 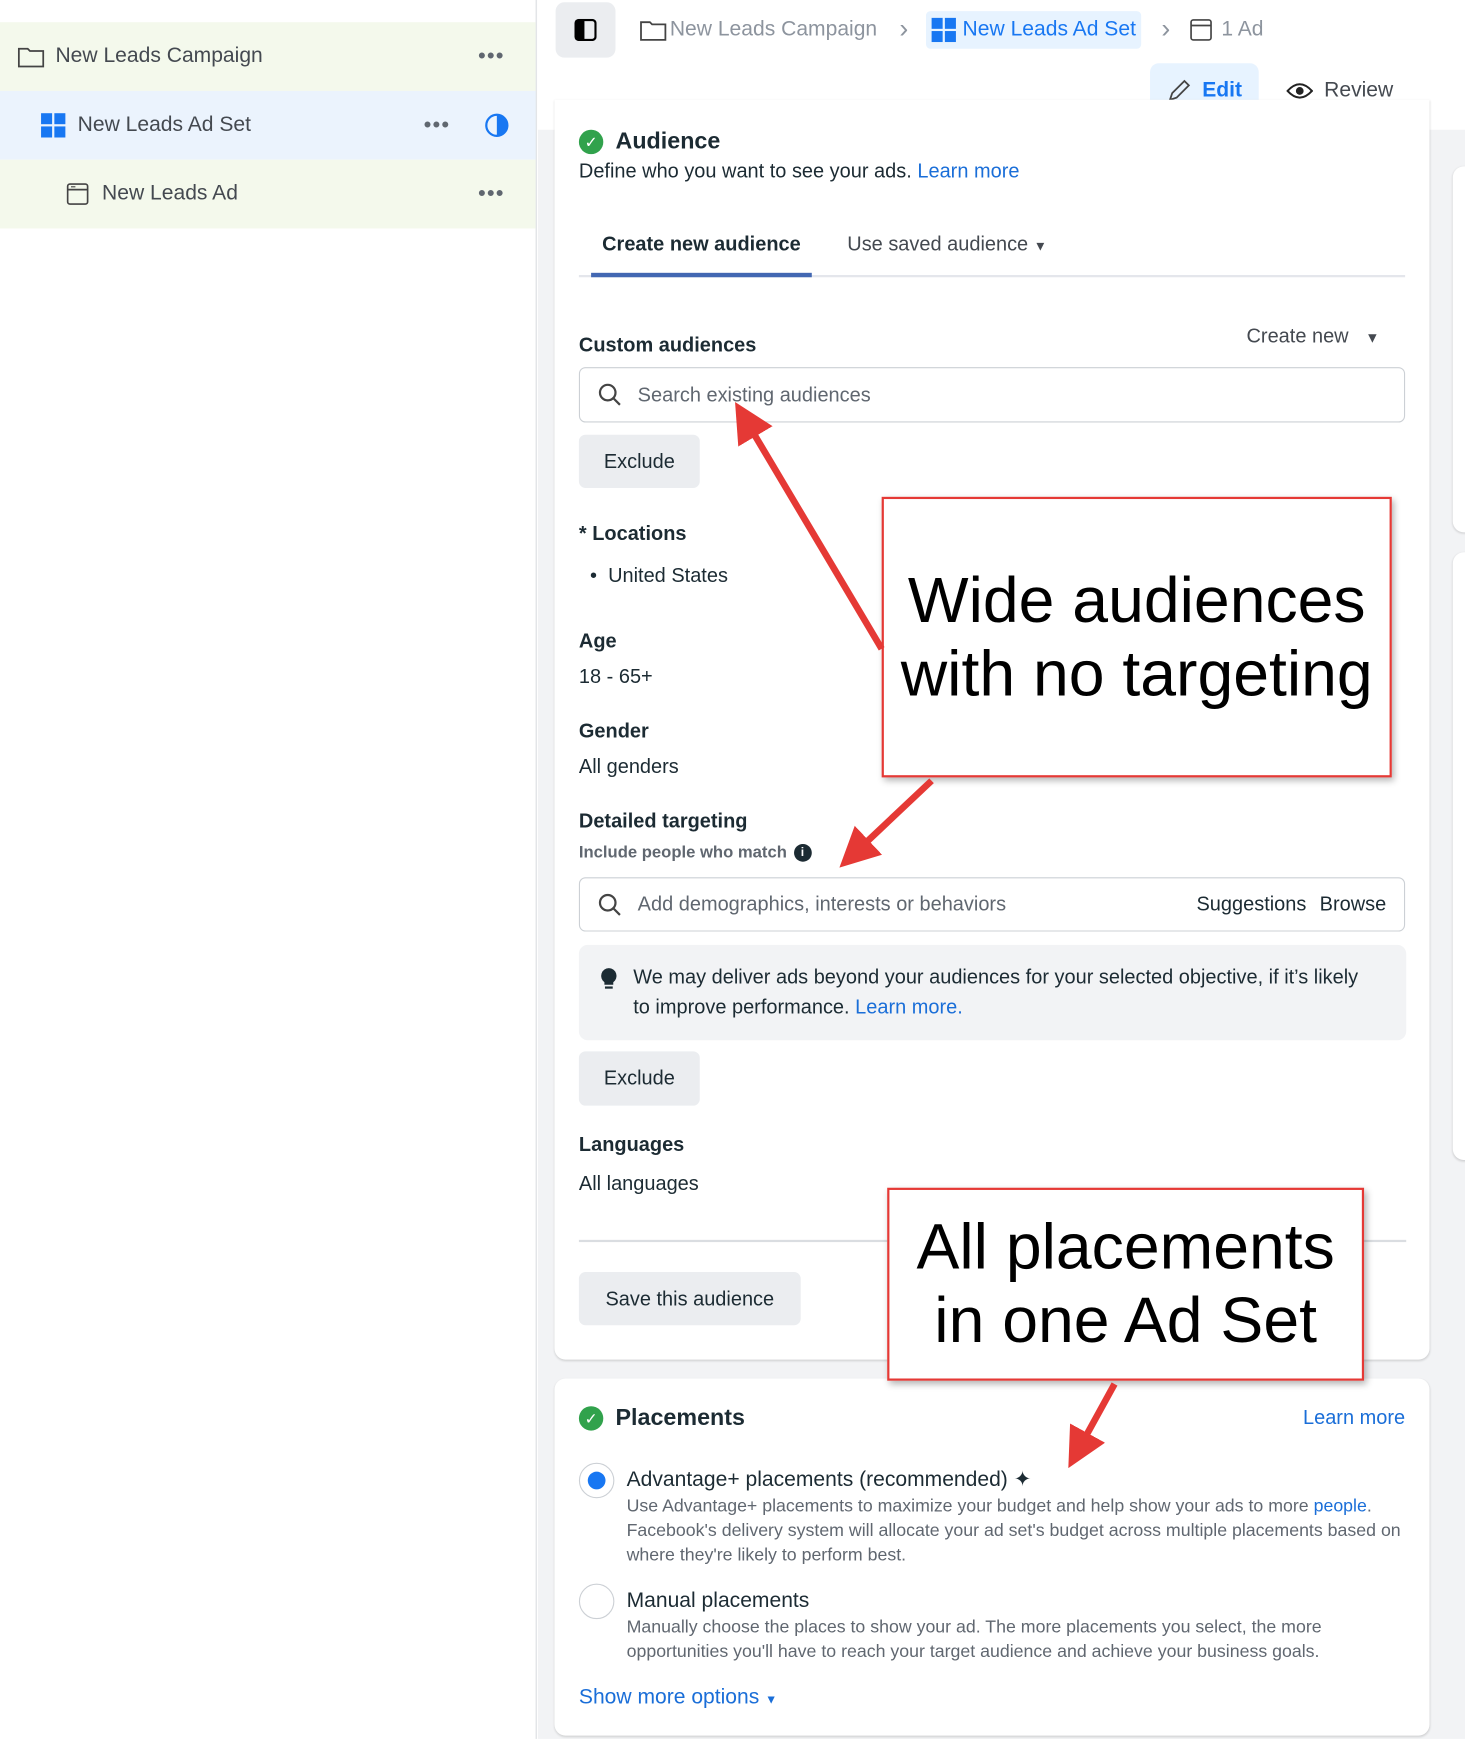 I want to click on audience-title: Audience, so click(x=668, y=141).